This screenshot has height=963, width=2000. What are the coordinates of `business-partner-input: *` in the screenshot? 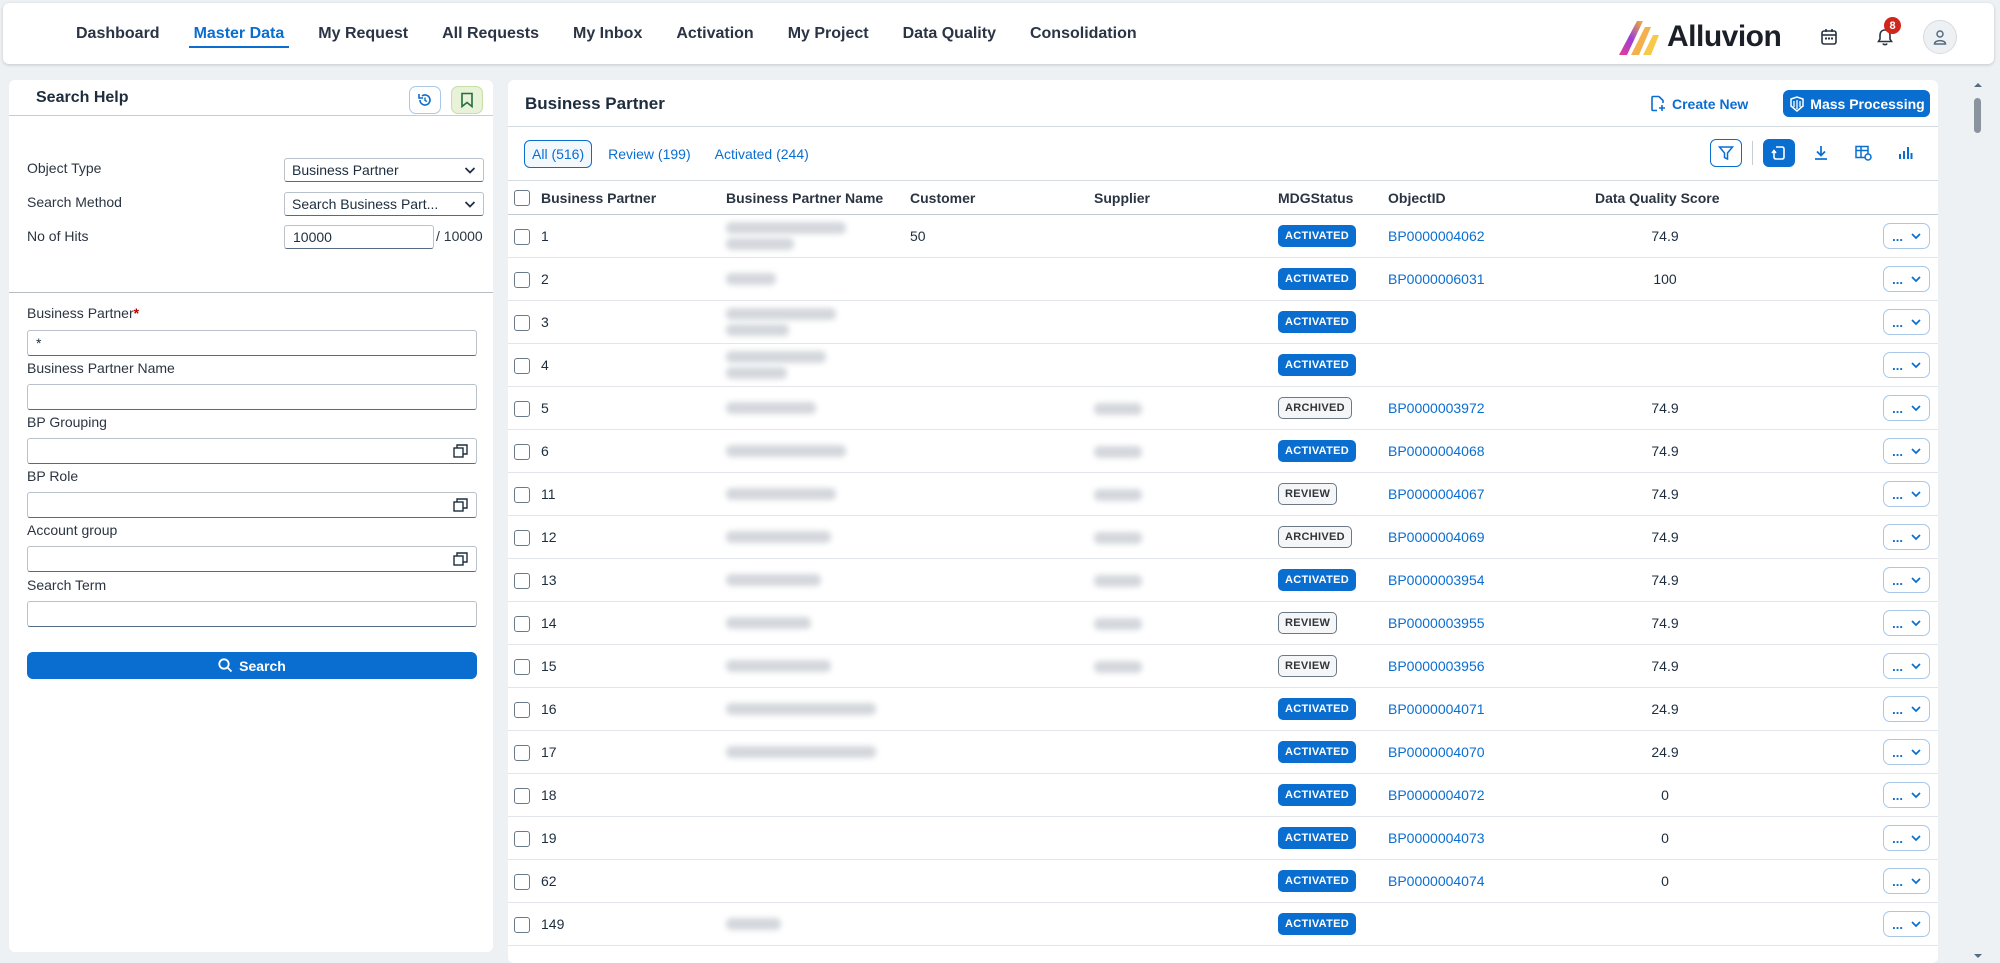 It's located at (252, 343).